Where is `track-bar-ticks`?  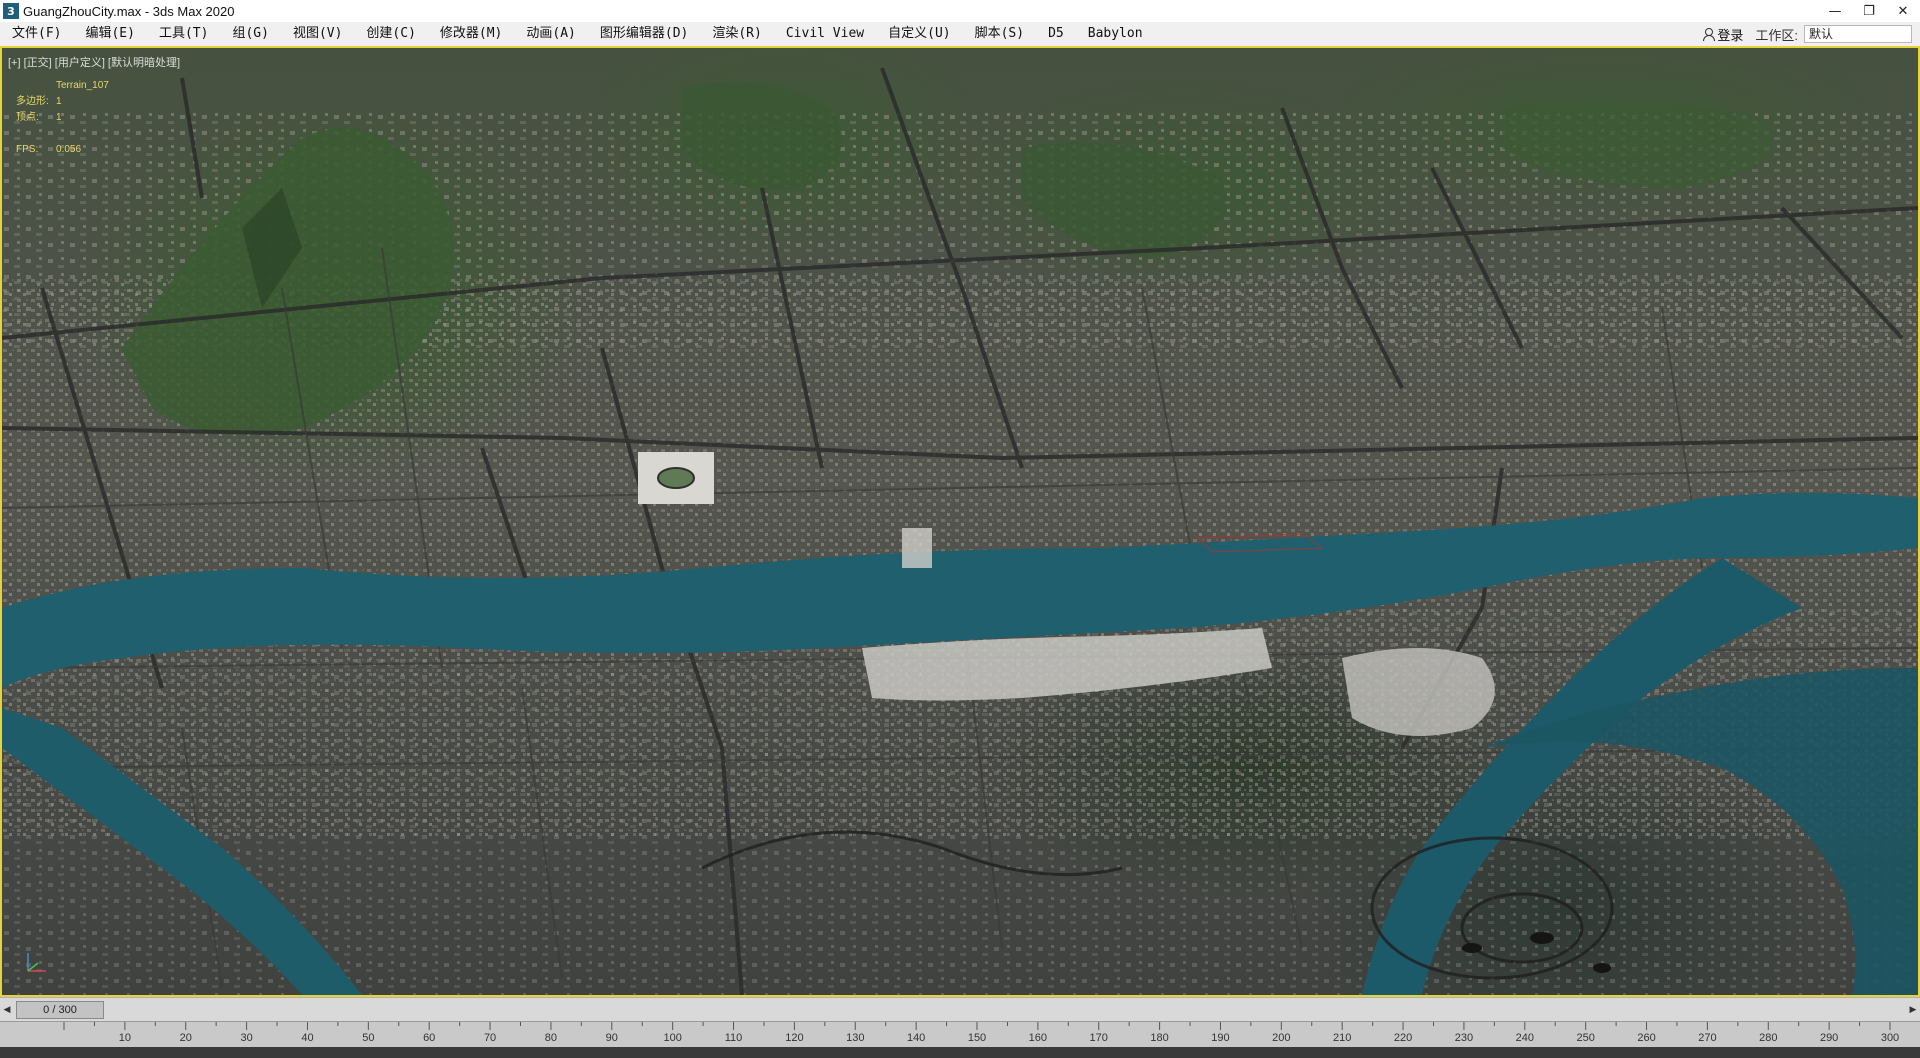 track-bar-ticks is located at coordinates (977, 1026).